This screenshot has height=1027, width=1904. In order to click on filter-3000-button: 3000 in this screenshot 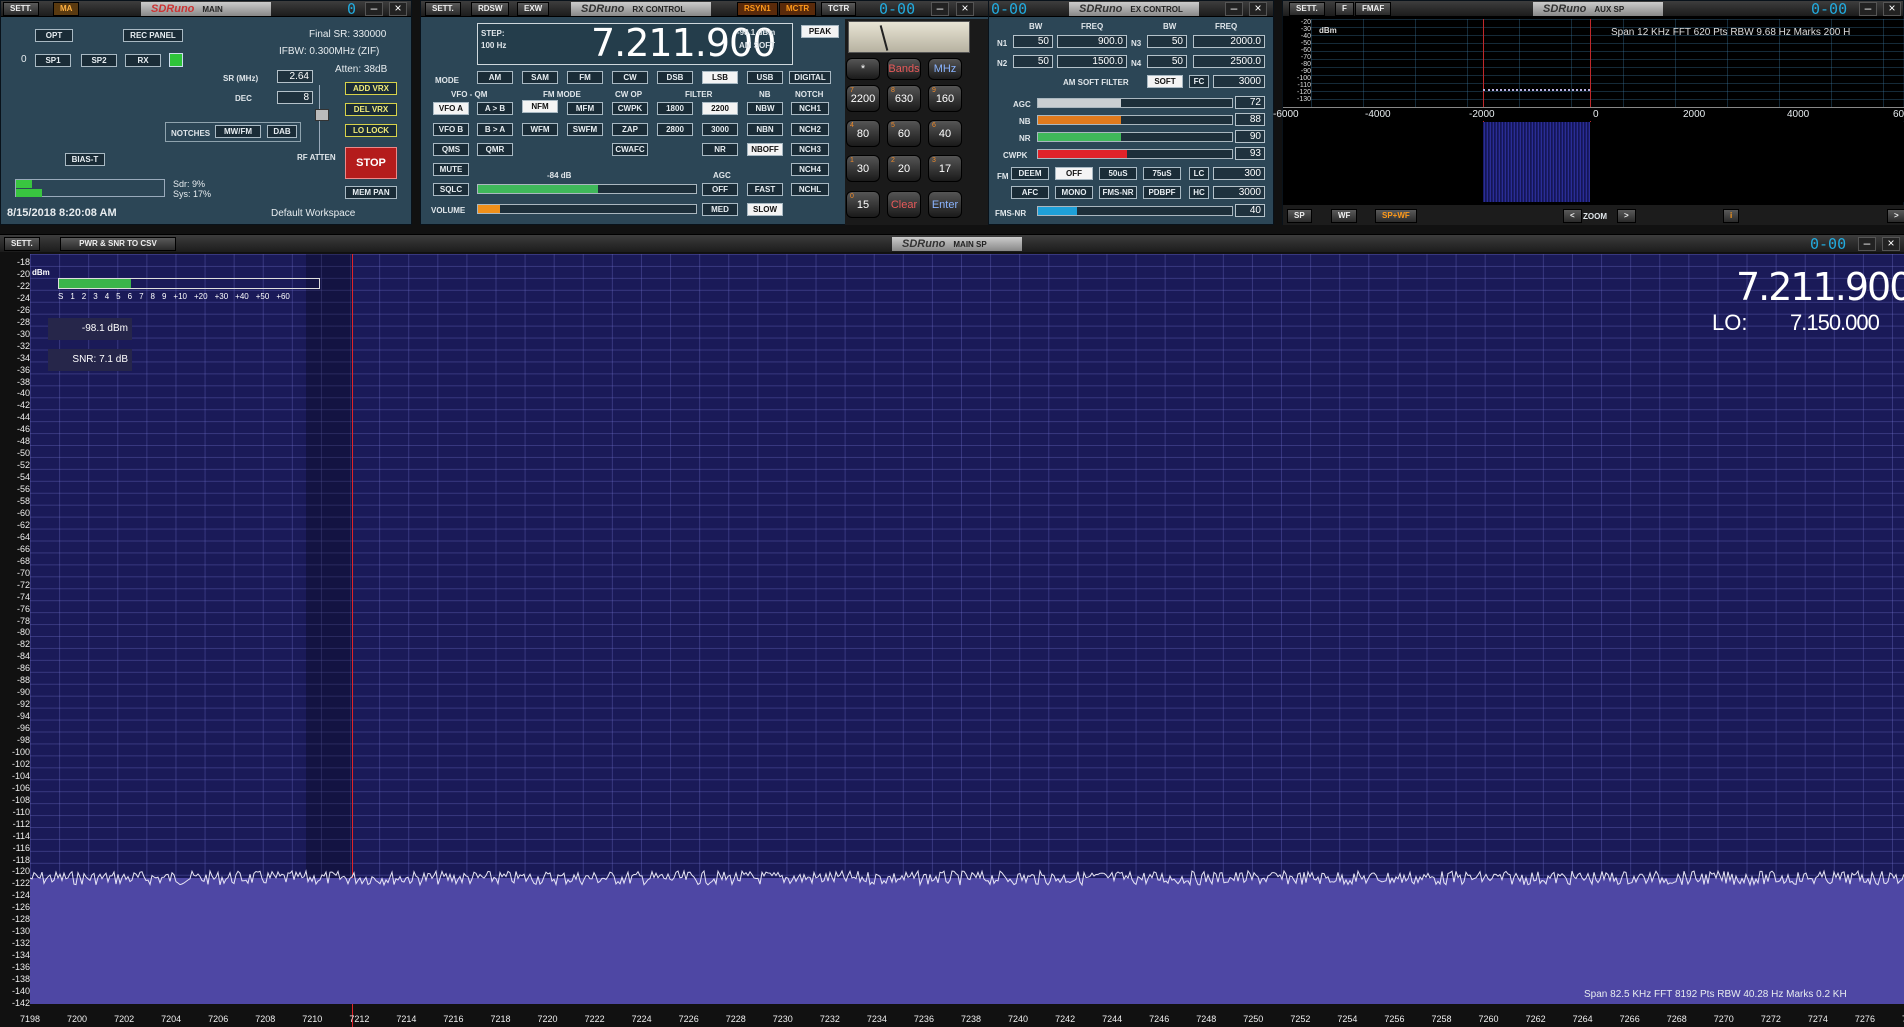, I will do `click(720, 129)`.